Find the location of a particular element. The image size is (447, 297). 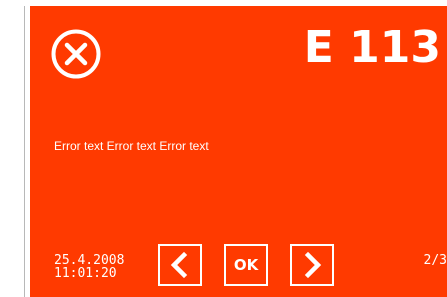

chevron-right-icon is located at coordinates (313, 265).